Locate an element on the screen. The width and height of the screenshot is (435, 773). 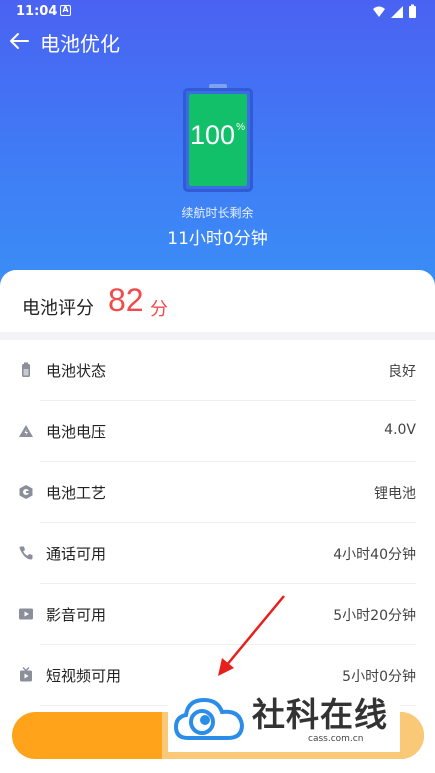
notification-icon: A is located at coordinates (65, 10).